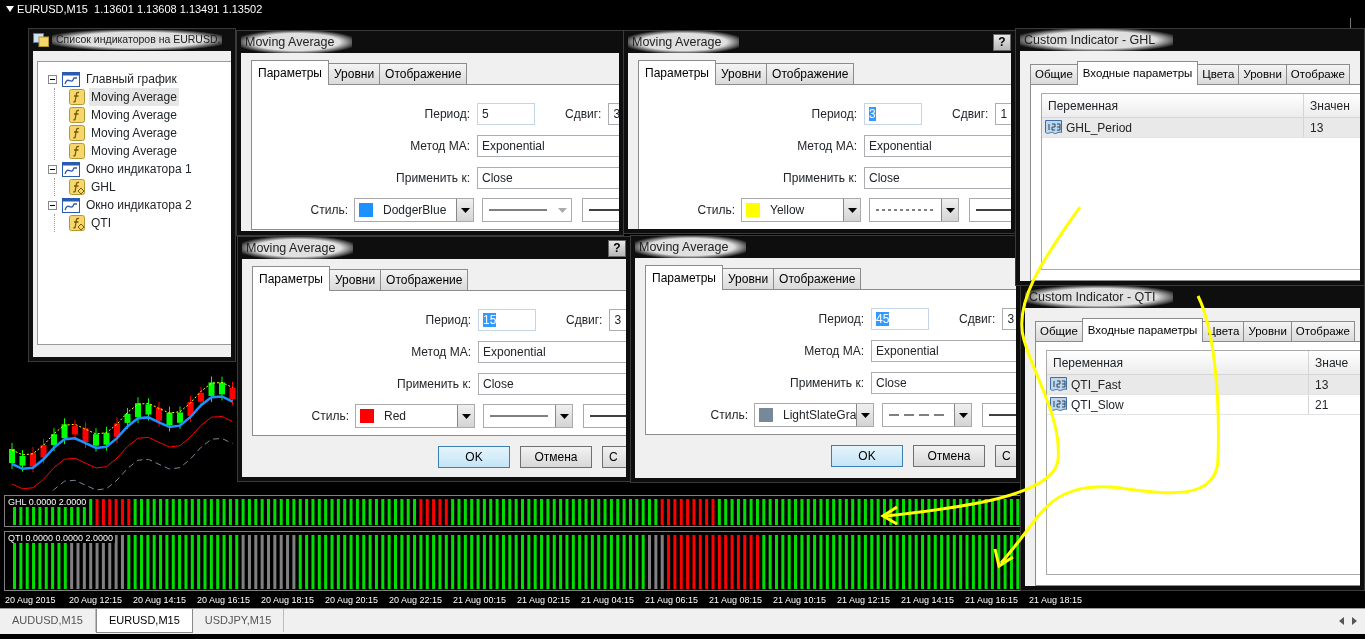  What do you see at coordinates (144, 621) in the screenshot?
I see `chart-tab: EURUSD,M15` at bounding box center [144, 621].